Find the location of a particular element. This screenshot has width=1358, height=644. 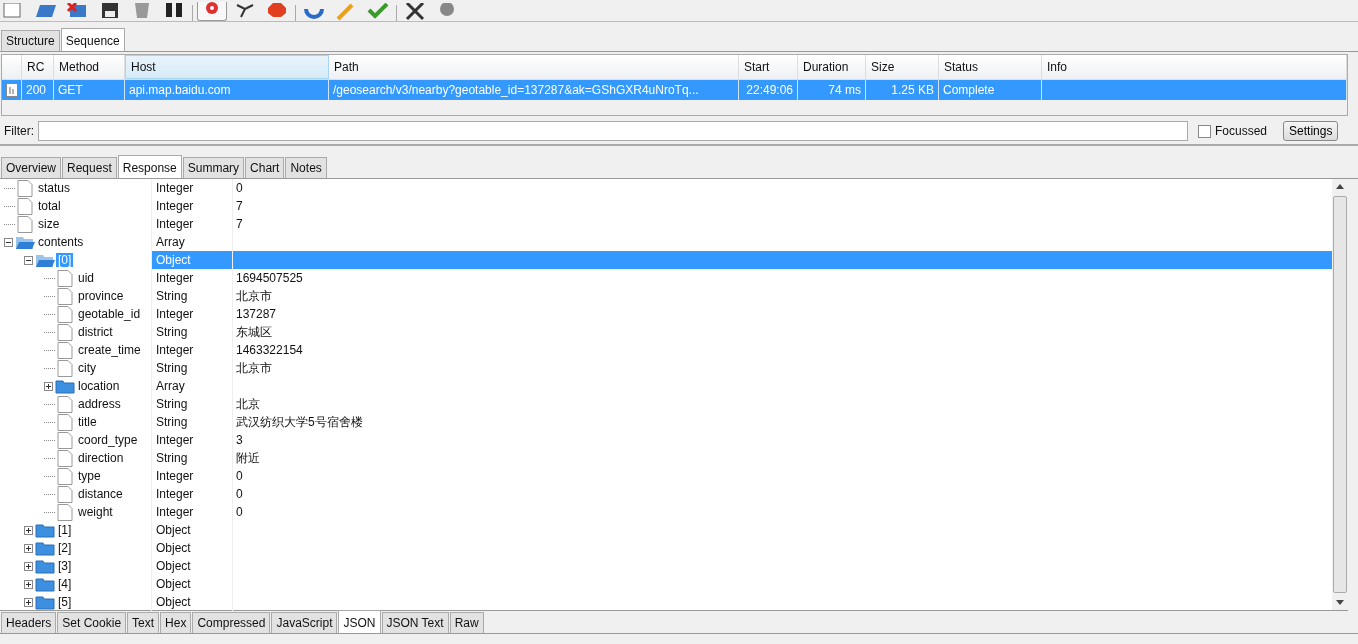

tree-node-label: [3] is located at coordinates (65, 566).